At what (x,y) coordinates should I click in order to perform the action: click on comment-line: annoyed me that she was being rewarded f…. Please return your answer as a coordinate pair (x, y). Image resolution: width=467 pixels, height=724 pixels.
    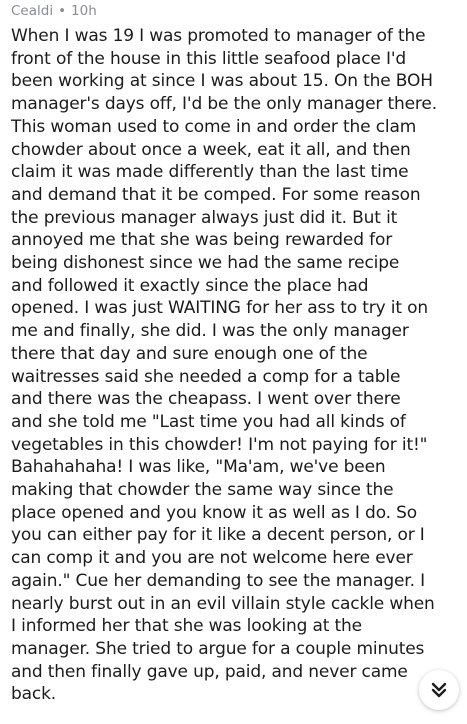
    Looking at the image, I should click on (202, 240).